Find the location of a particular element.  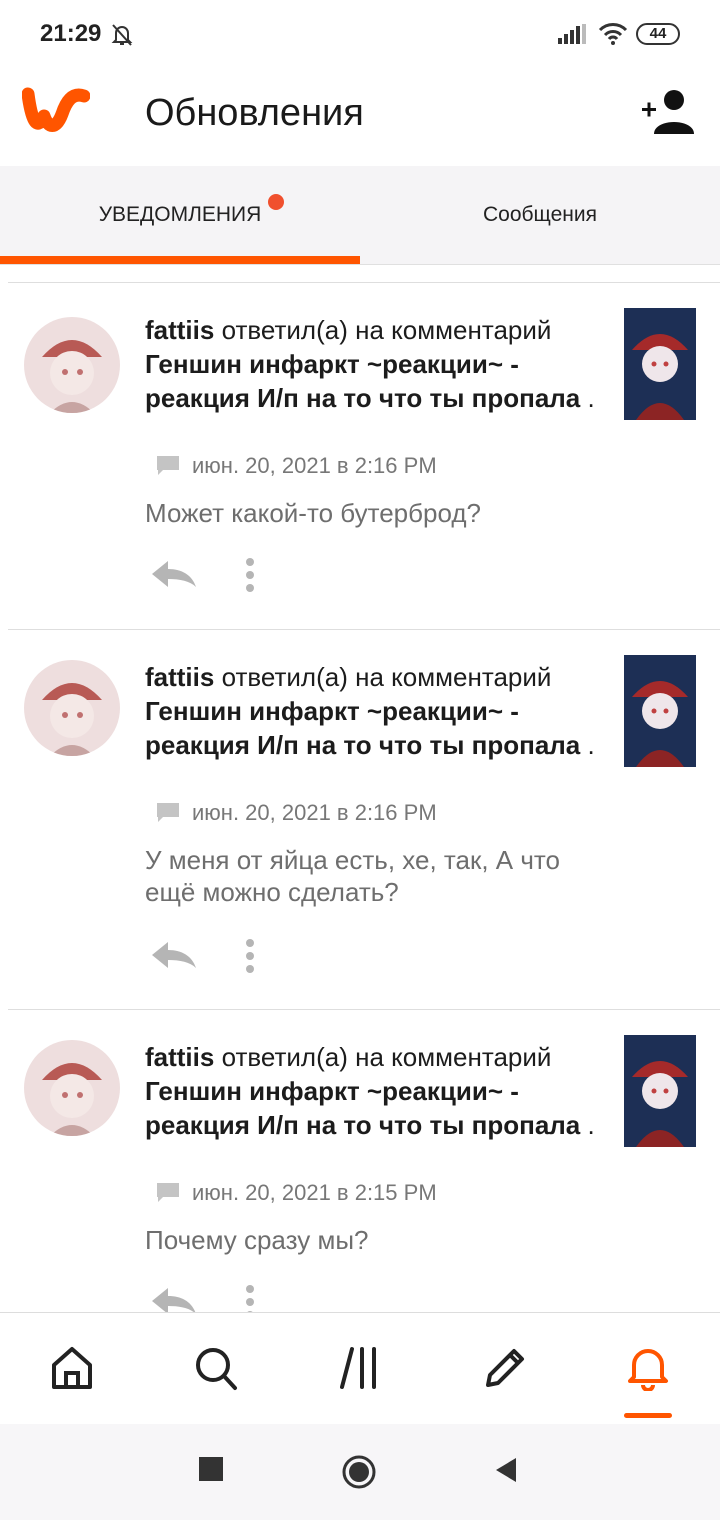

nav-write is located at coordinates (504, 1369).